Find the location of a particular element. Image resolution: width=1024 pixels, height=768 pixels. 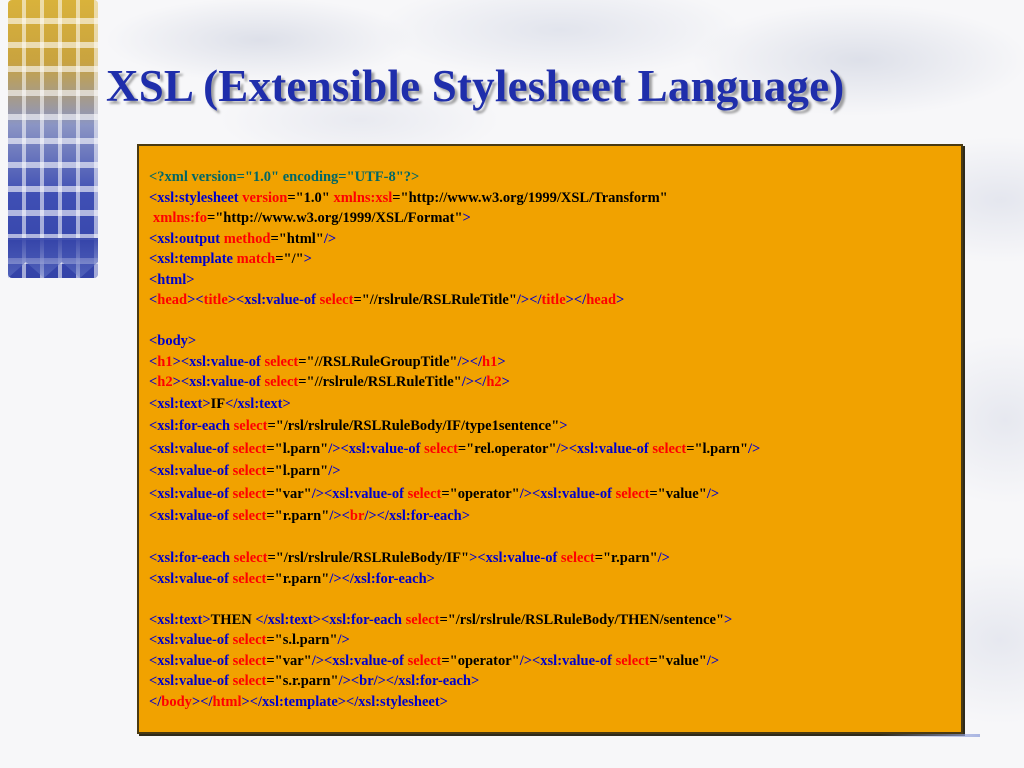

code-token: ></ is located at coordinates (576, 300).